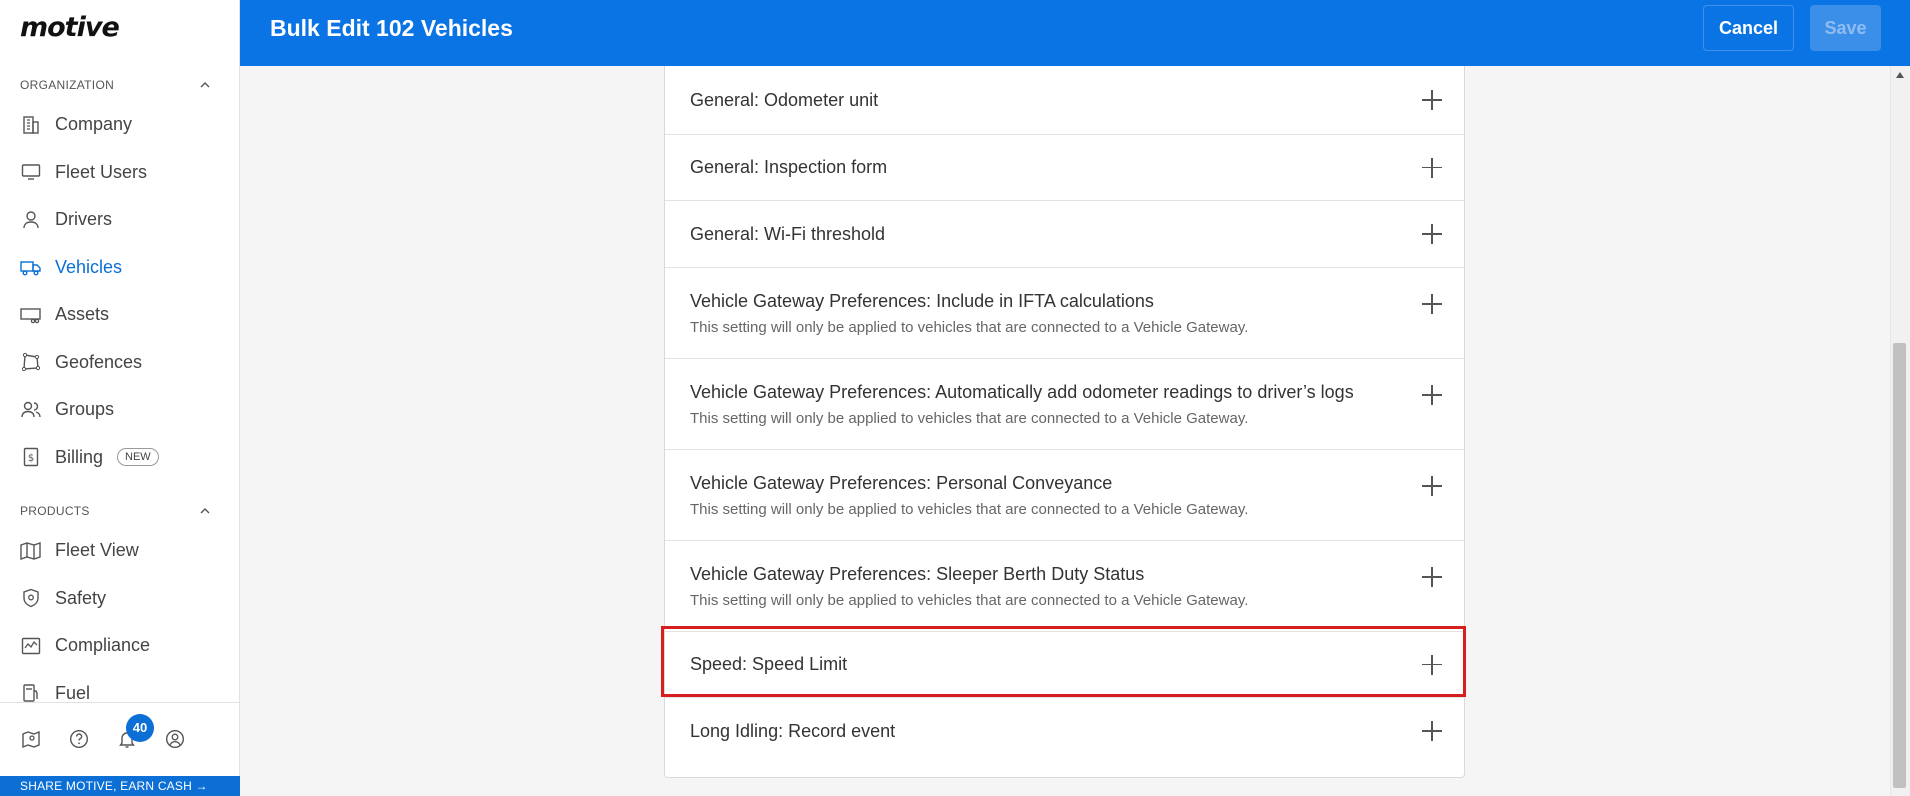  Describe the element at coordinates (175, 739) in the screenshot. I see `account-icon` at that location.